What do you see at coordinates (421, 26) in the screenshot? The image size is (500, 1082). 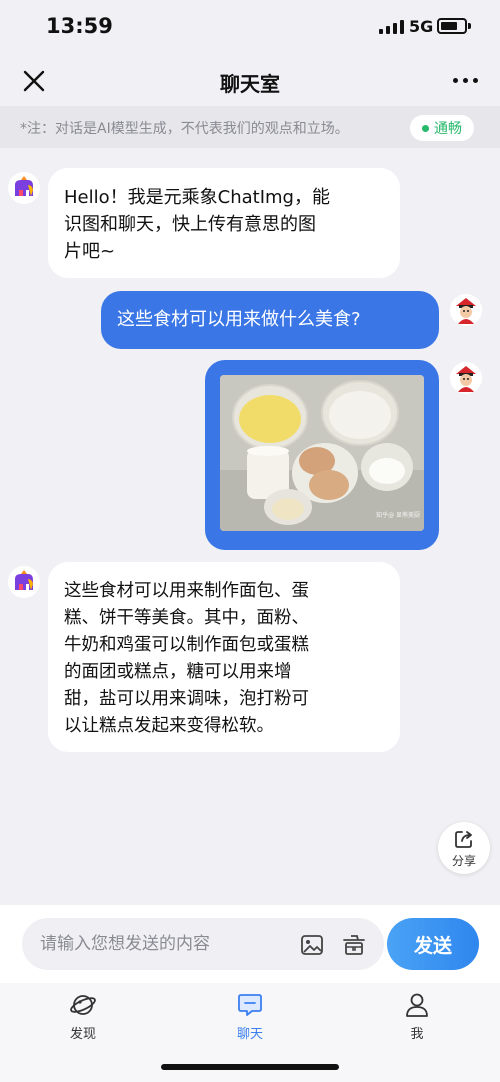 I see `network-label: 5G` at bounding box center [421, 26].